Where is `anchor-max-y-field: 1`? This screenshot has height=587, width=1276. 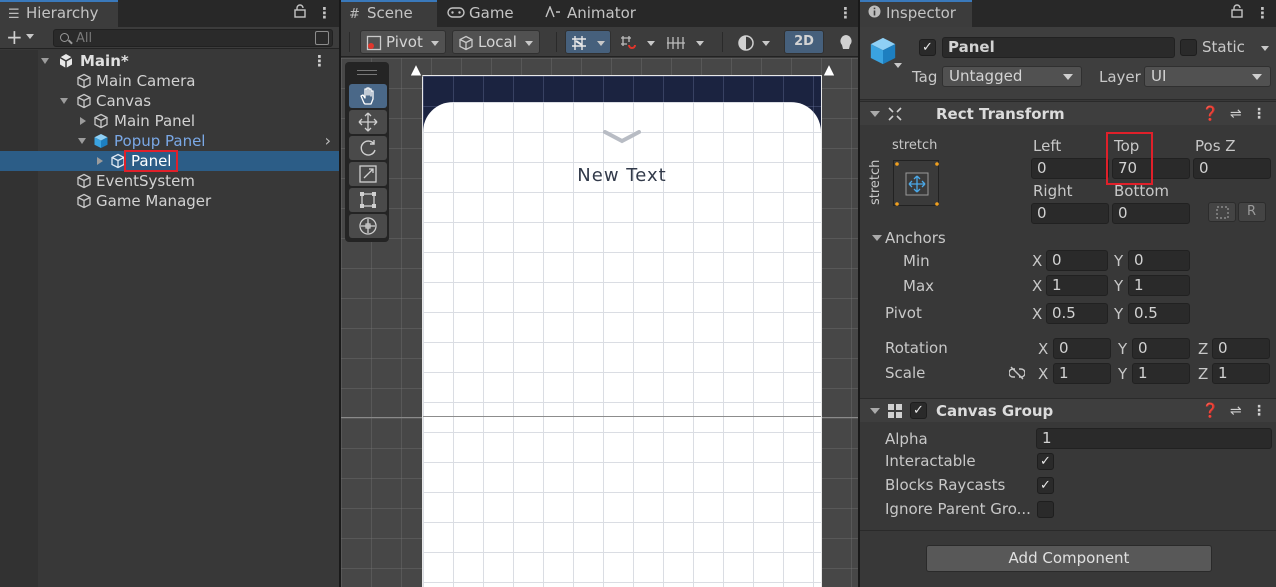
anchor-max-y-field: 1 is located at coordinates (1159, 285).